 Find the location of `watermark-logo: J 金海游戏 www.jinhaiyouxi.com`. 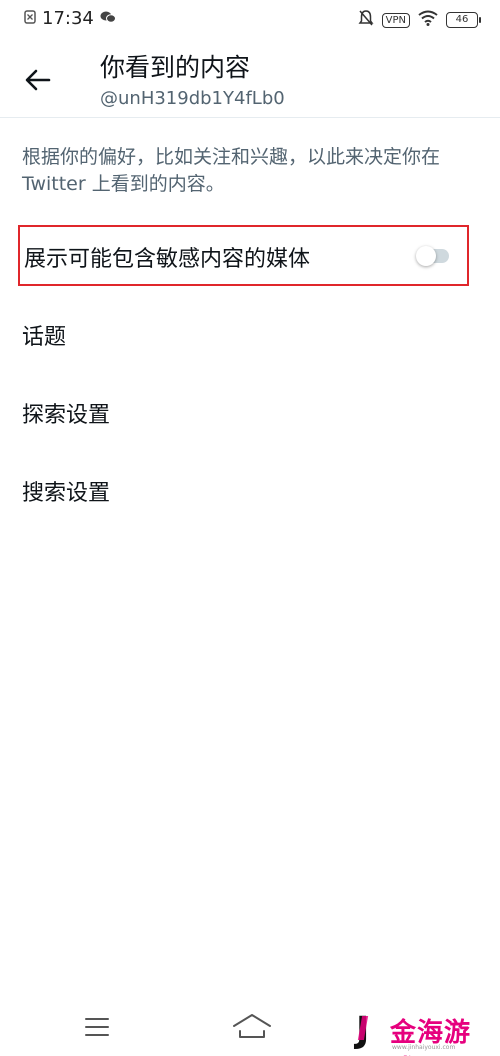

watermark-logo: J 金海游戏 www.jinhaiyouxi.com is located at coordinates (426, 1033).